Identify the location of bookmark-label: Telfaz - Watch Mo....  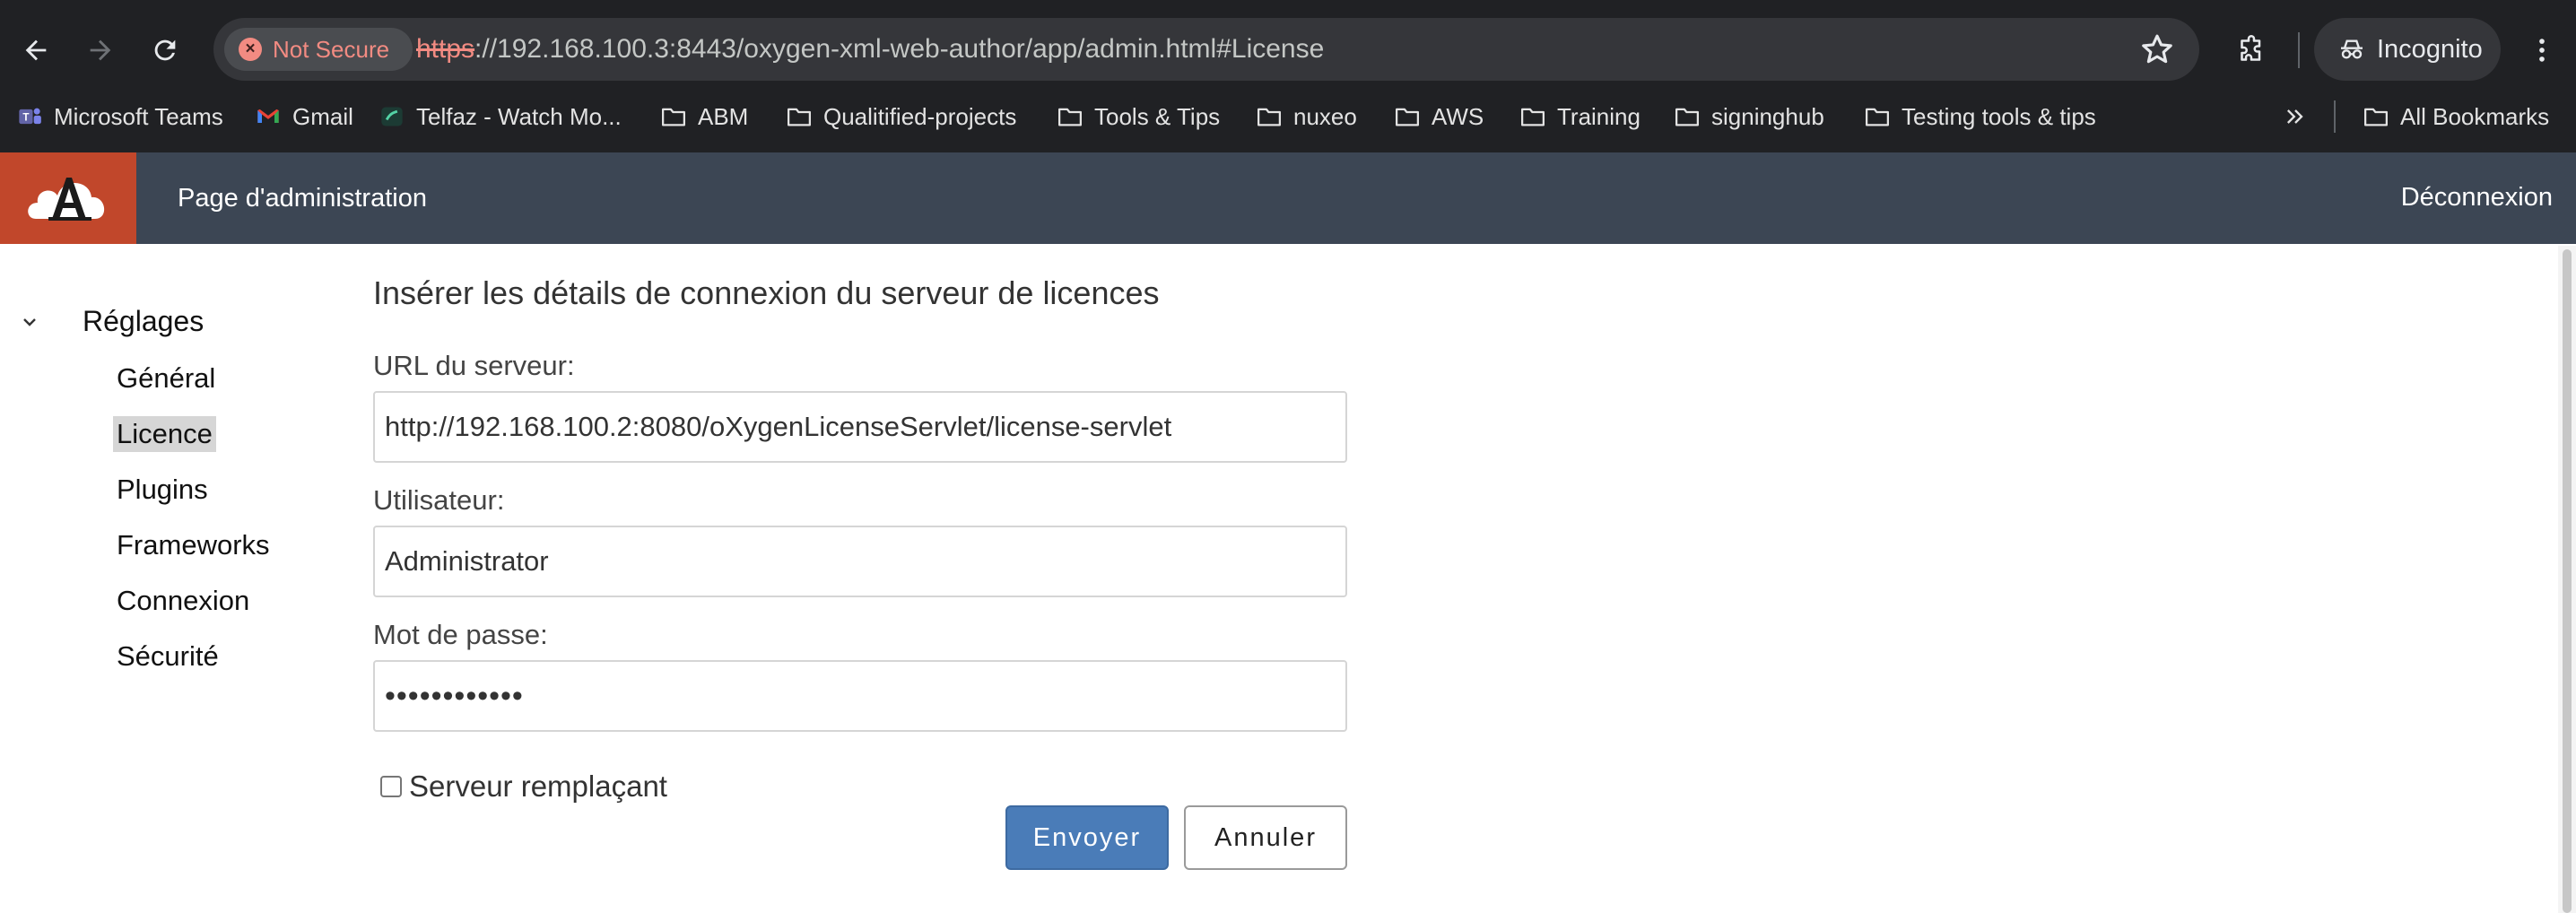
(519, 116).